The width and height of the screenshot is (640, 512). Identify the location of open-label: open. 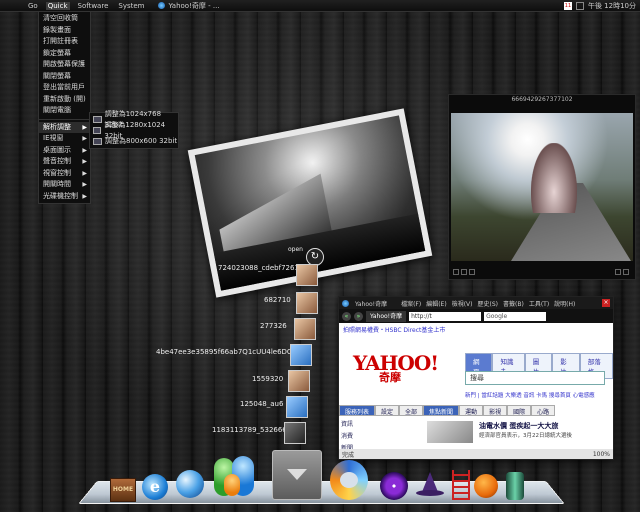
(295, 249).